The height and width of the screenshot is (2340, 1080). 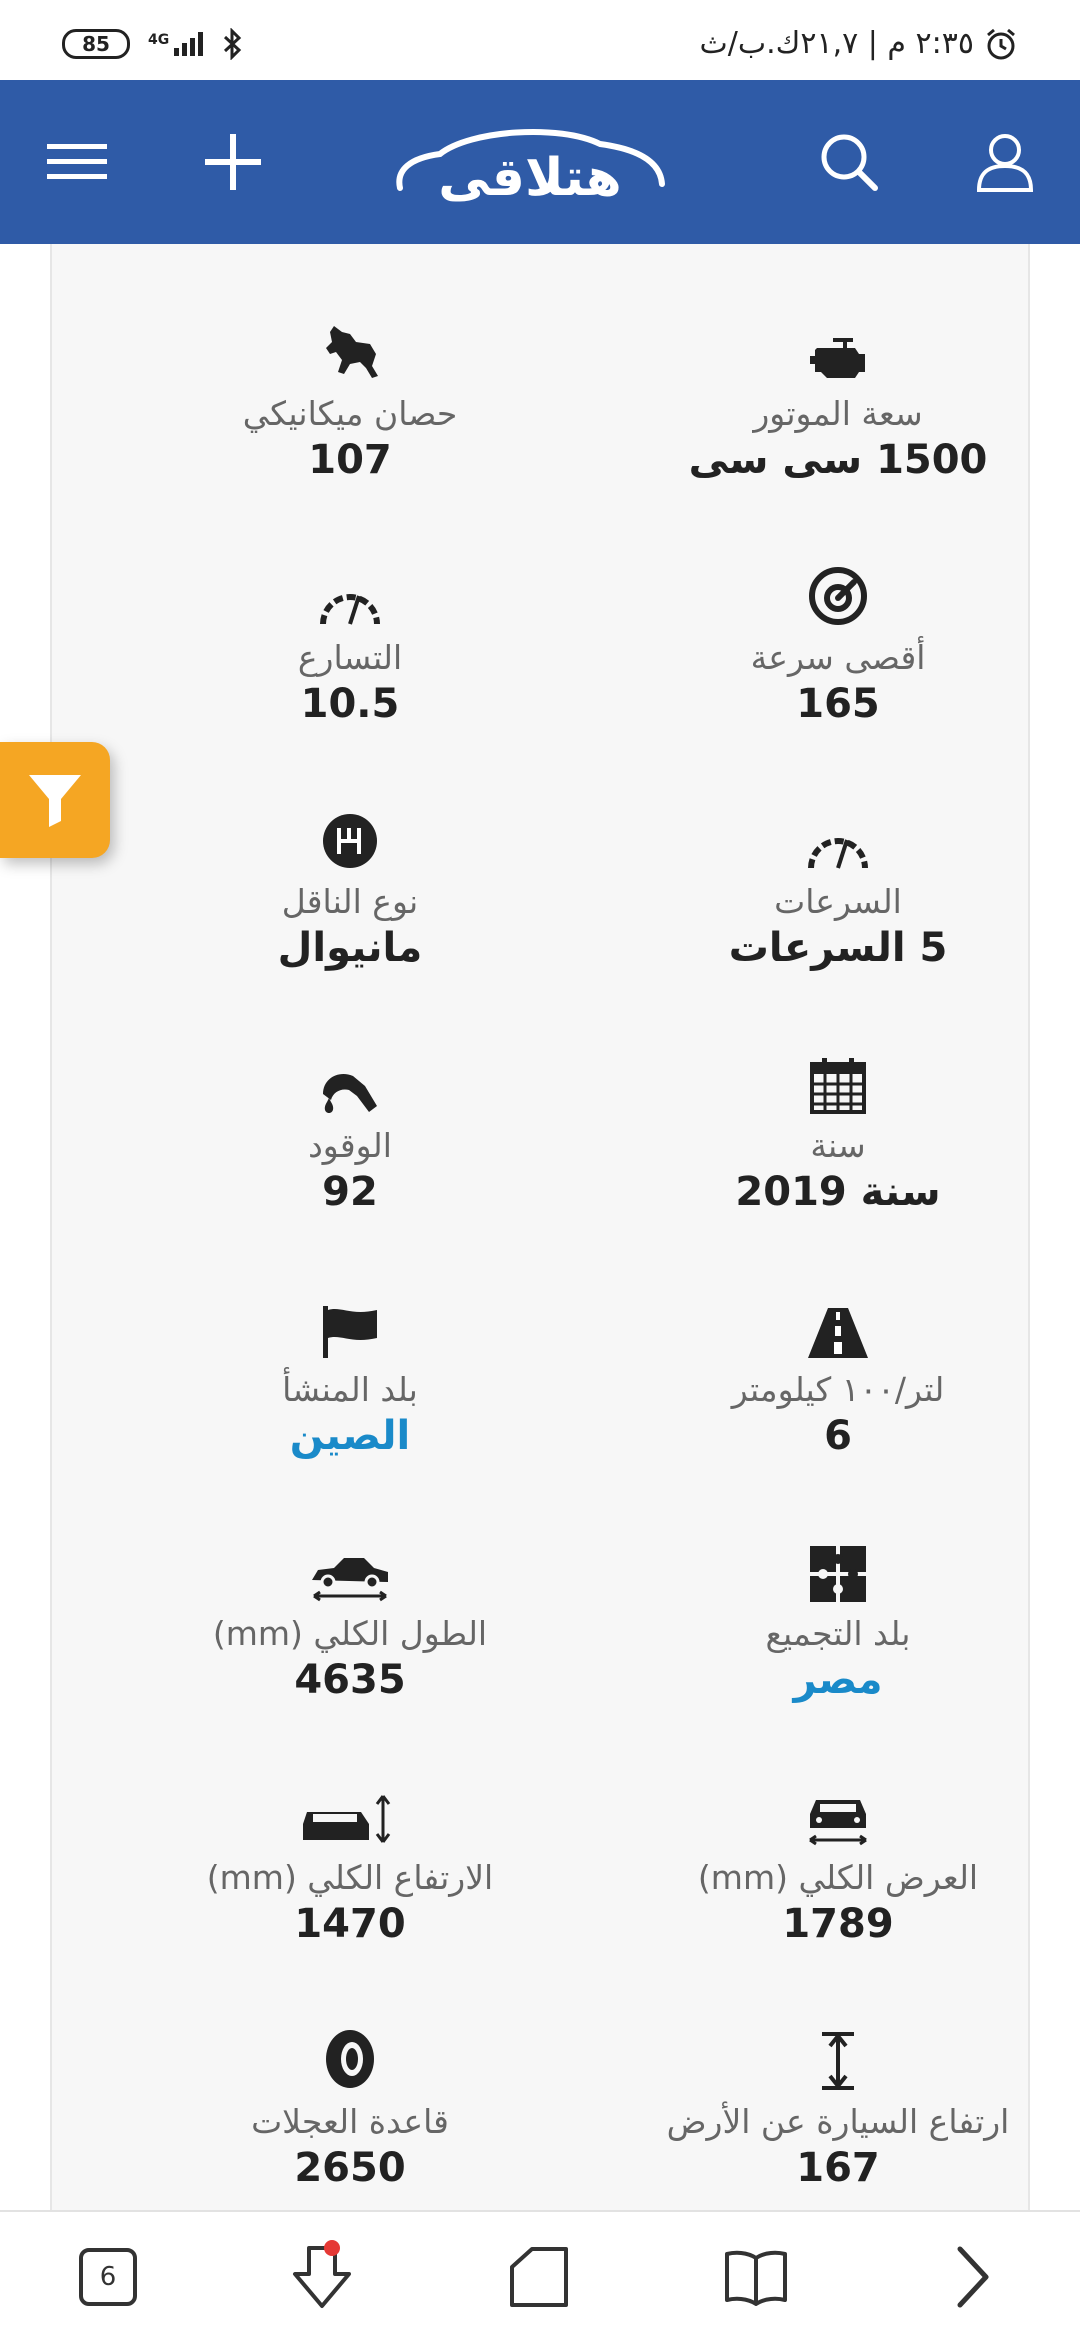 I want to click on app-header: هتلاقى, so click(x=540, y=162).